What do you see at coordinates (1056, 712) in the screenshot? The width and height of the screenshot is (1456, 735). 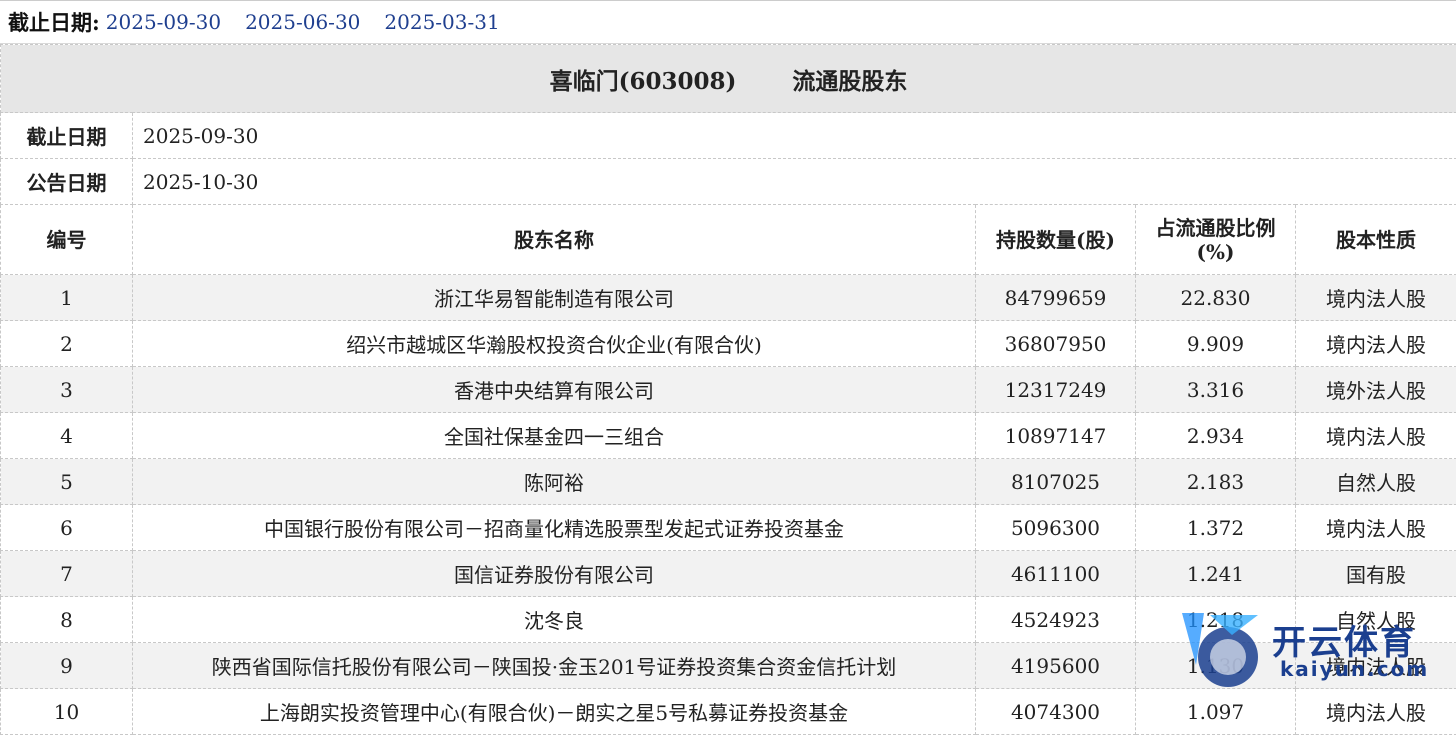 I see `cell-shares: 4074300` at bounding box center [1056, 712].